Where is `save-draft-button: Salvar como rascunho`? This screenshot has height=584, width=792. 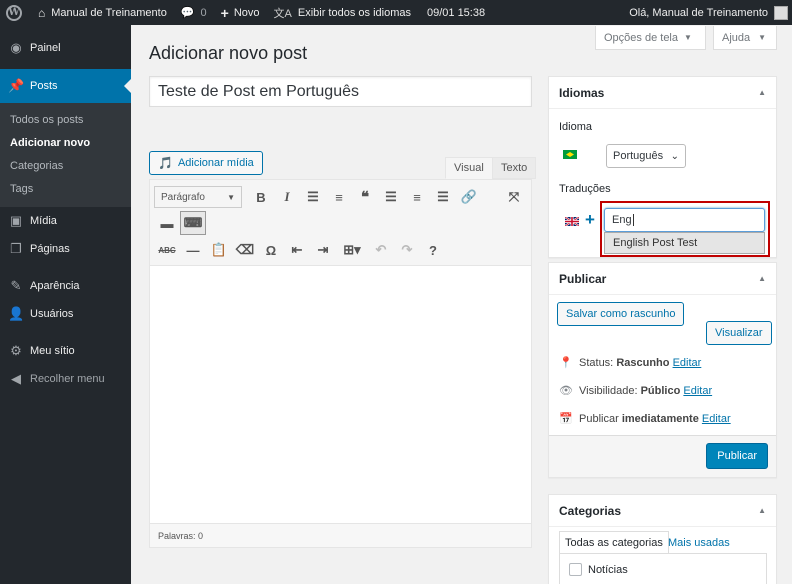 save-draft-button: Salvar como rascunho is located at coordinates (621, 314).